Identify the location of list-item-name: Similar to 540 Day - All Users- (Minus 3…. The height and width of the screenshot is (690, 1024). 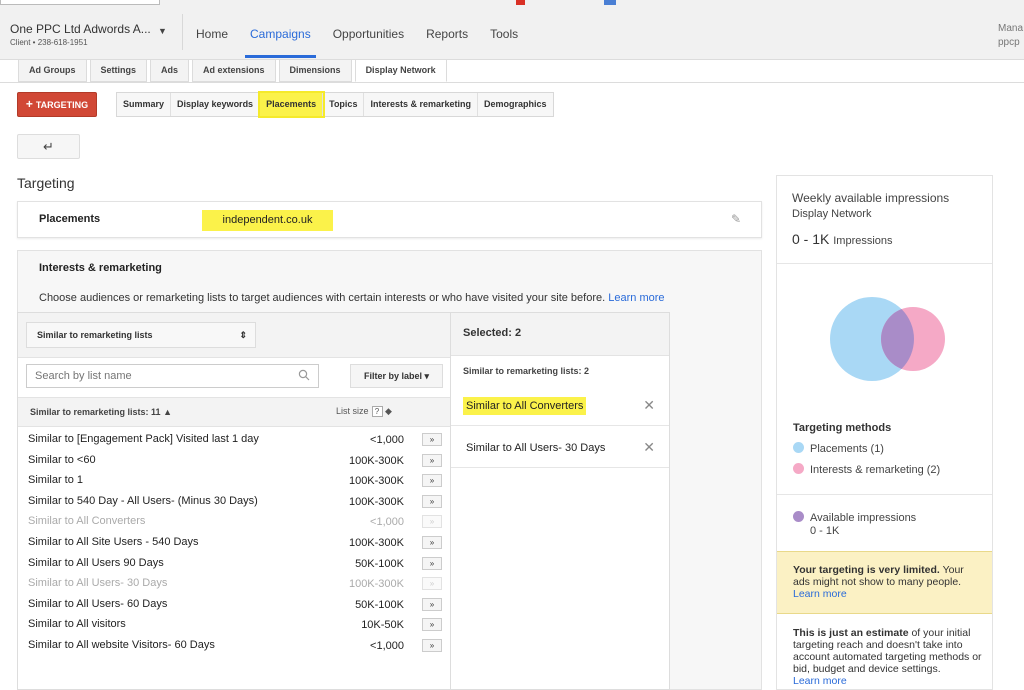
(143, 500).